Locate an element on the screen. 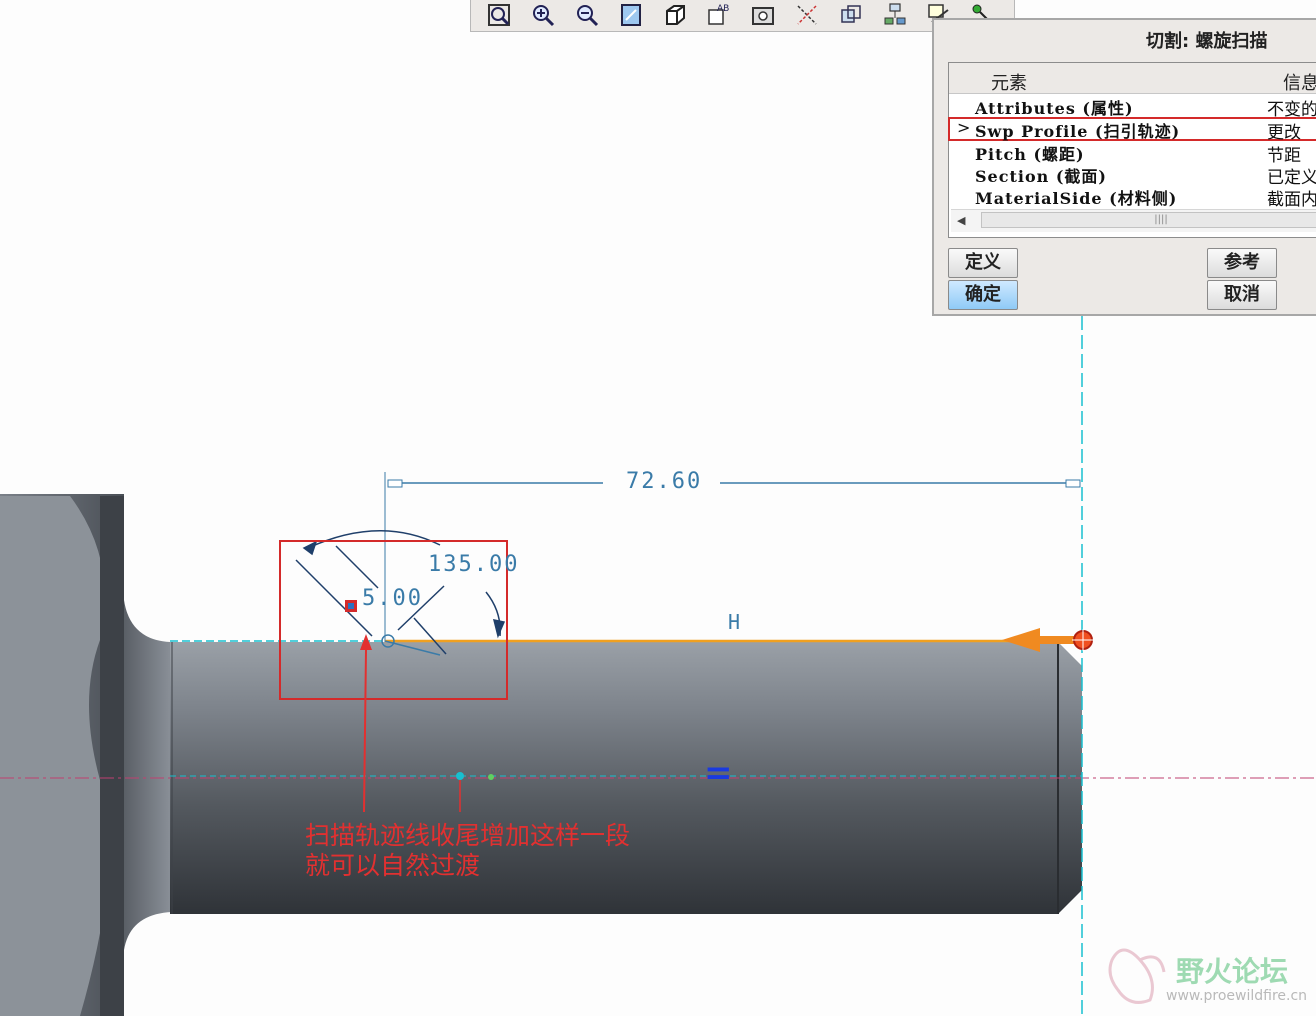 The height and width of the screenshot is (1016, 1316). scroll-thumb: |||| is located at coordinates (1148, 220).